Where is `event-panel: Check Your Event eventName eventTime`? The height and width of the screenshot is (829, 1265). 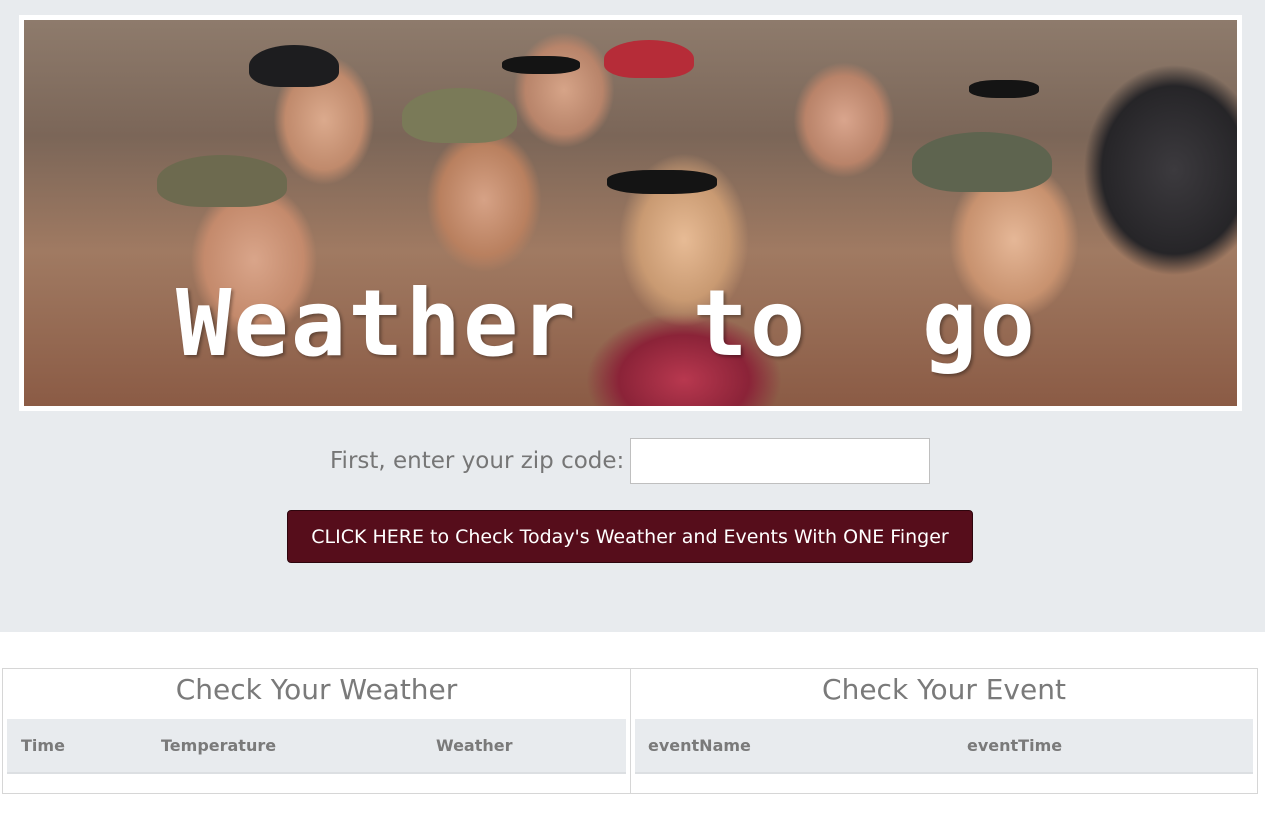 event-panel: Check Your Event eventName eventTime is located at coordinates (944, 731).